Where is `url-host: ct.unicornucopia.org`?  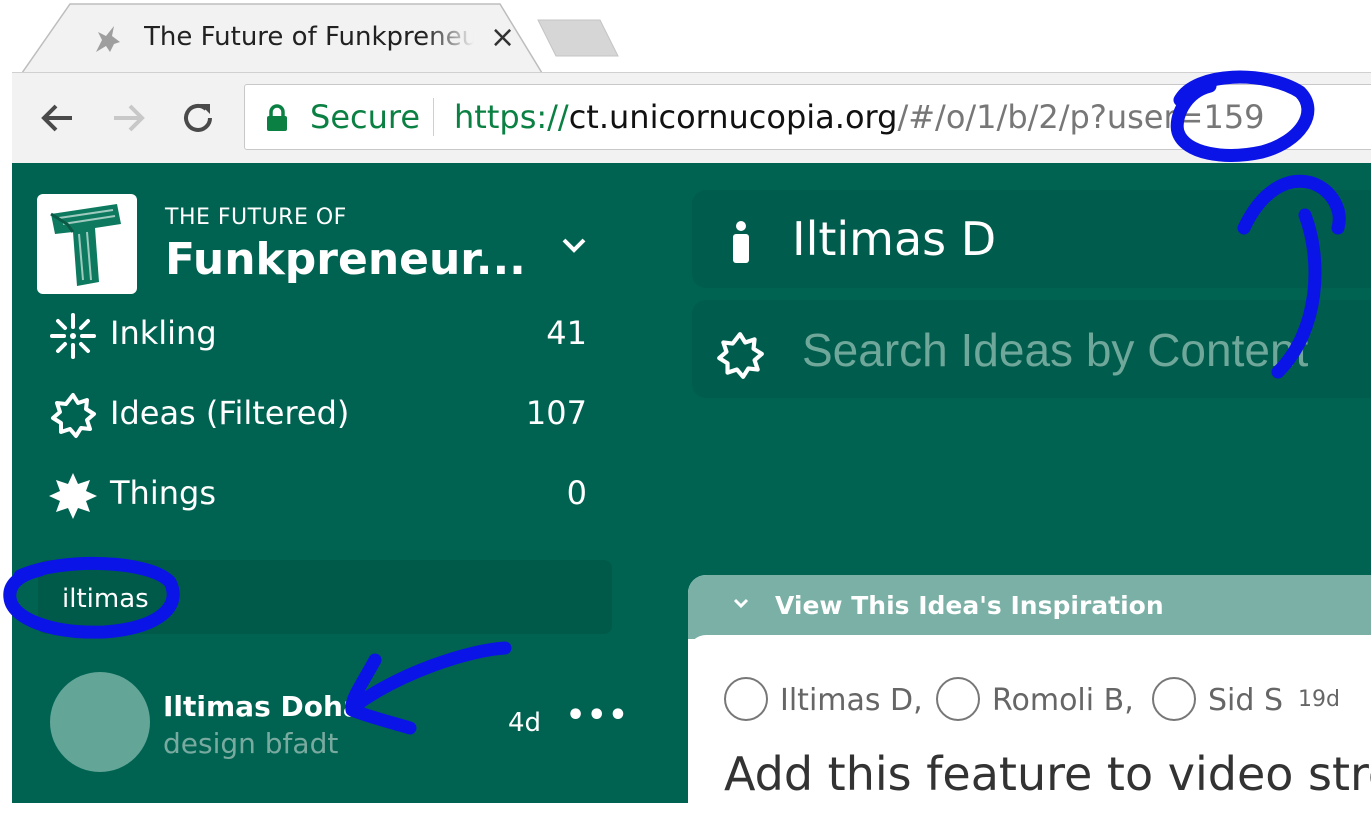 url-host: ct.unicornucopia.org is located at coordinates (733, 117).